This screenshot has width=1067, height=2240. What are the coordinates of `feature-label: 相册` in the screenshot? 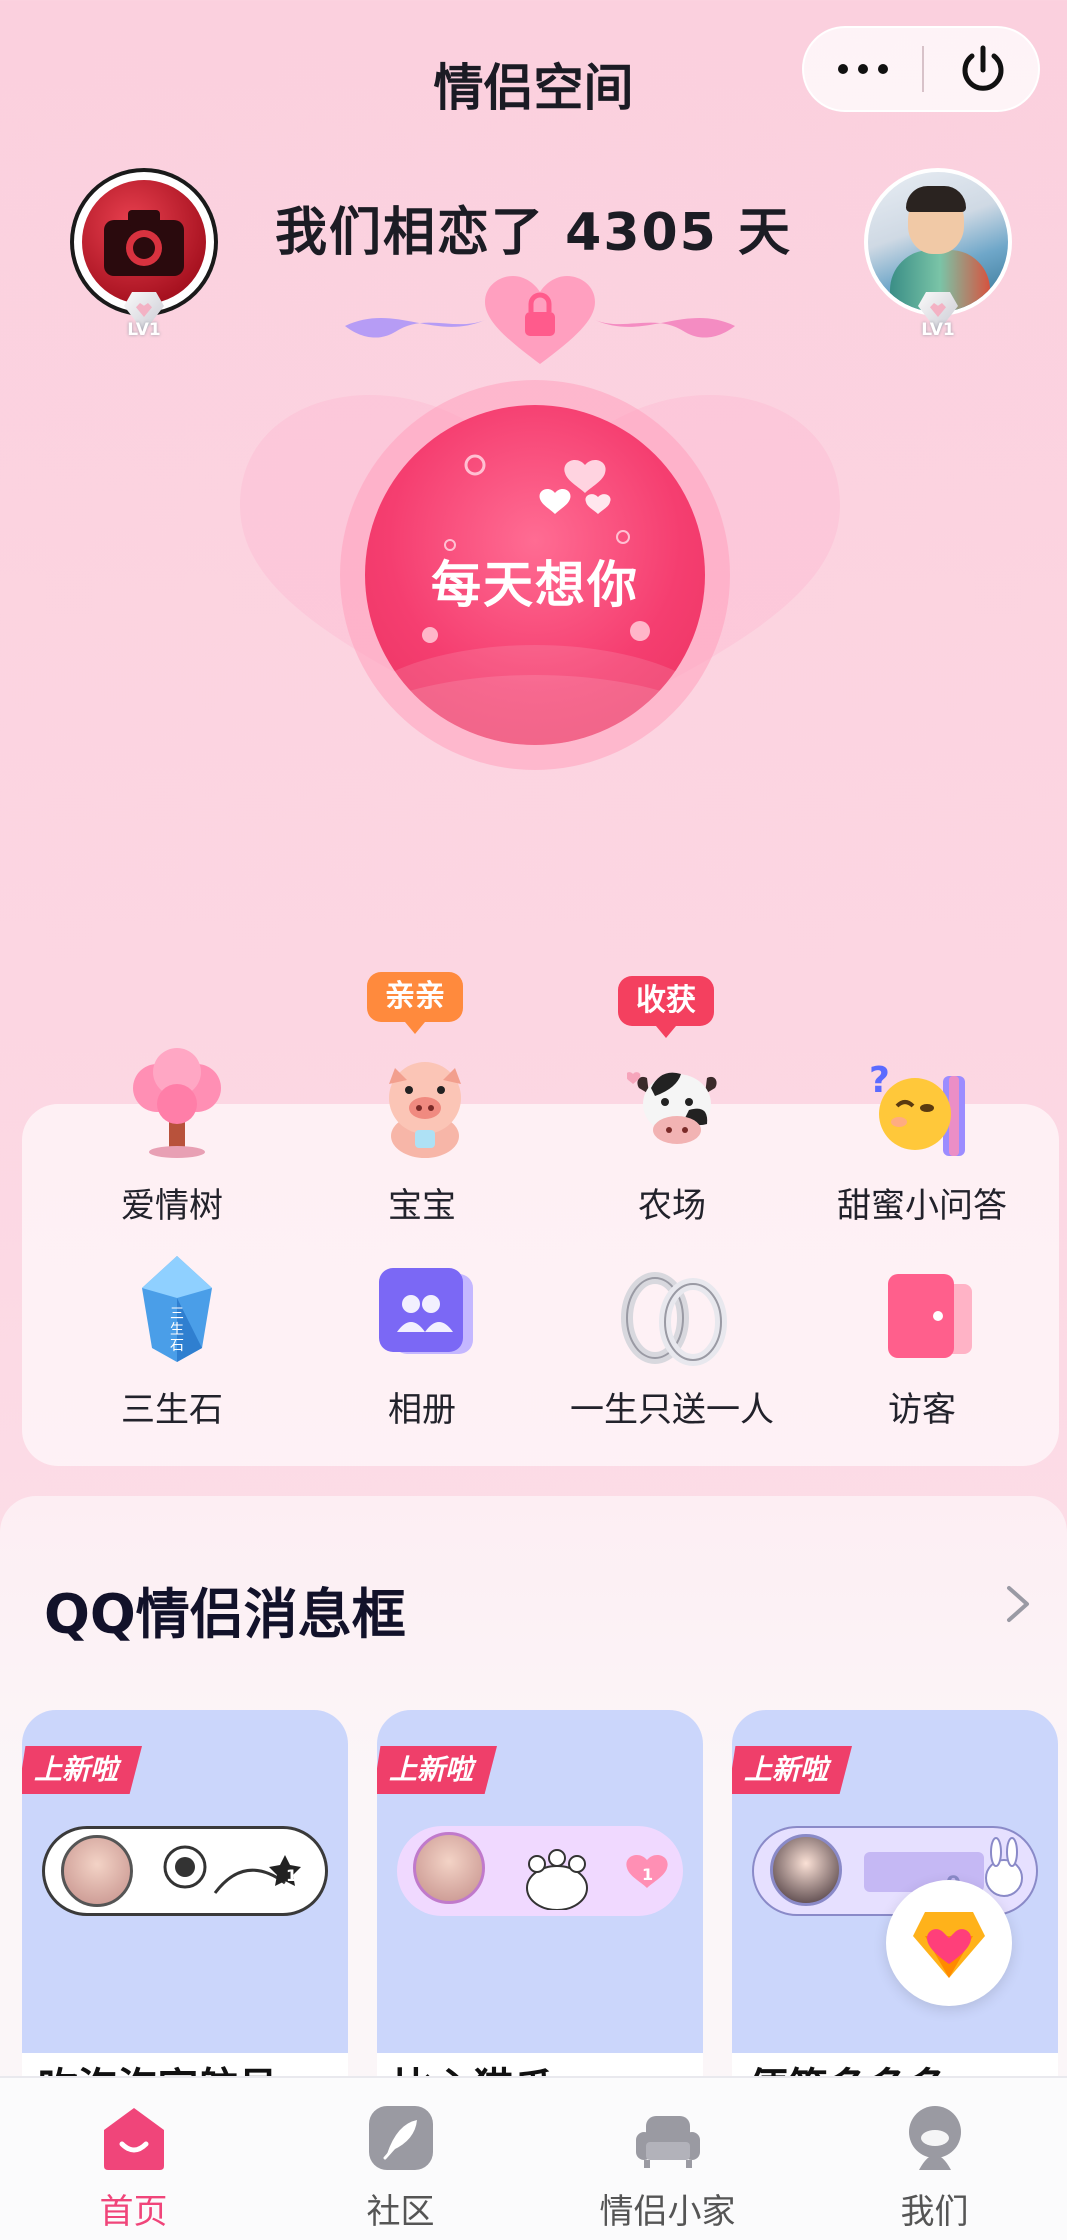 It's located at (422, 1410).